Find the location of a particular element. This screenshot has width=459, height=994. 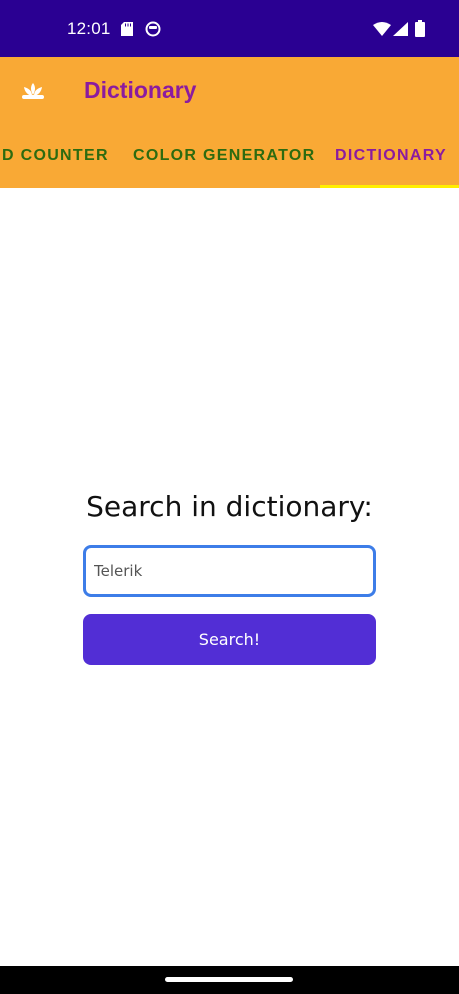

sd-card-icon is located at coordinates (127, 29).